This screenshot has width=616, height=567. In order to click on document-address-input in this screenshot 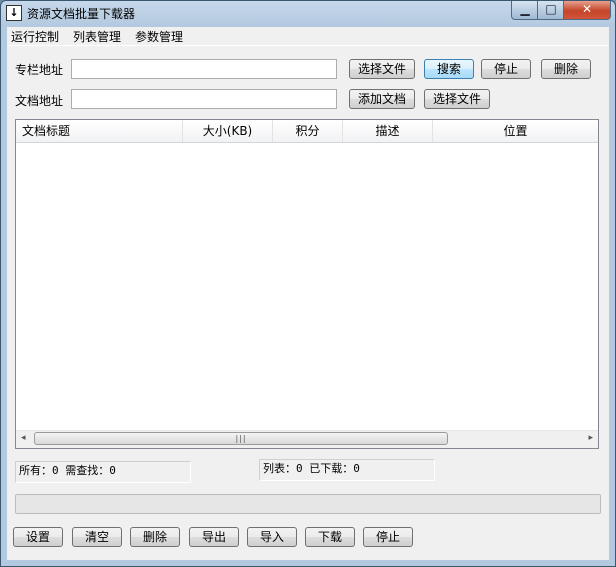, I will do `click(204, 99)`.